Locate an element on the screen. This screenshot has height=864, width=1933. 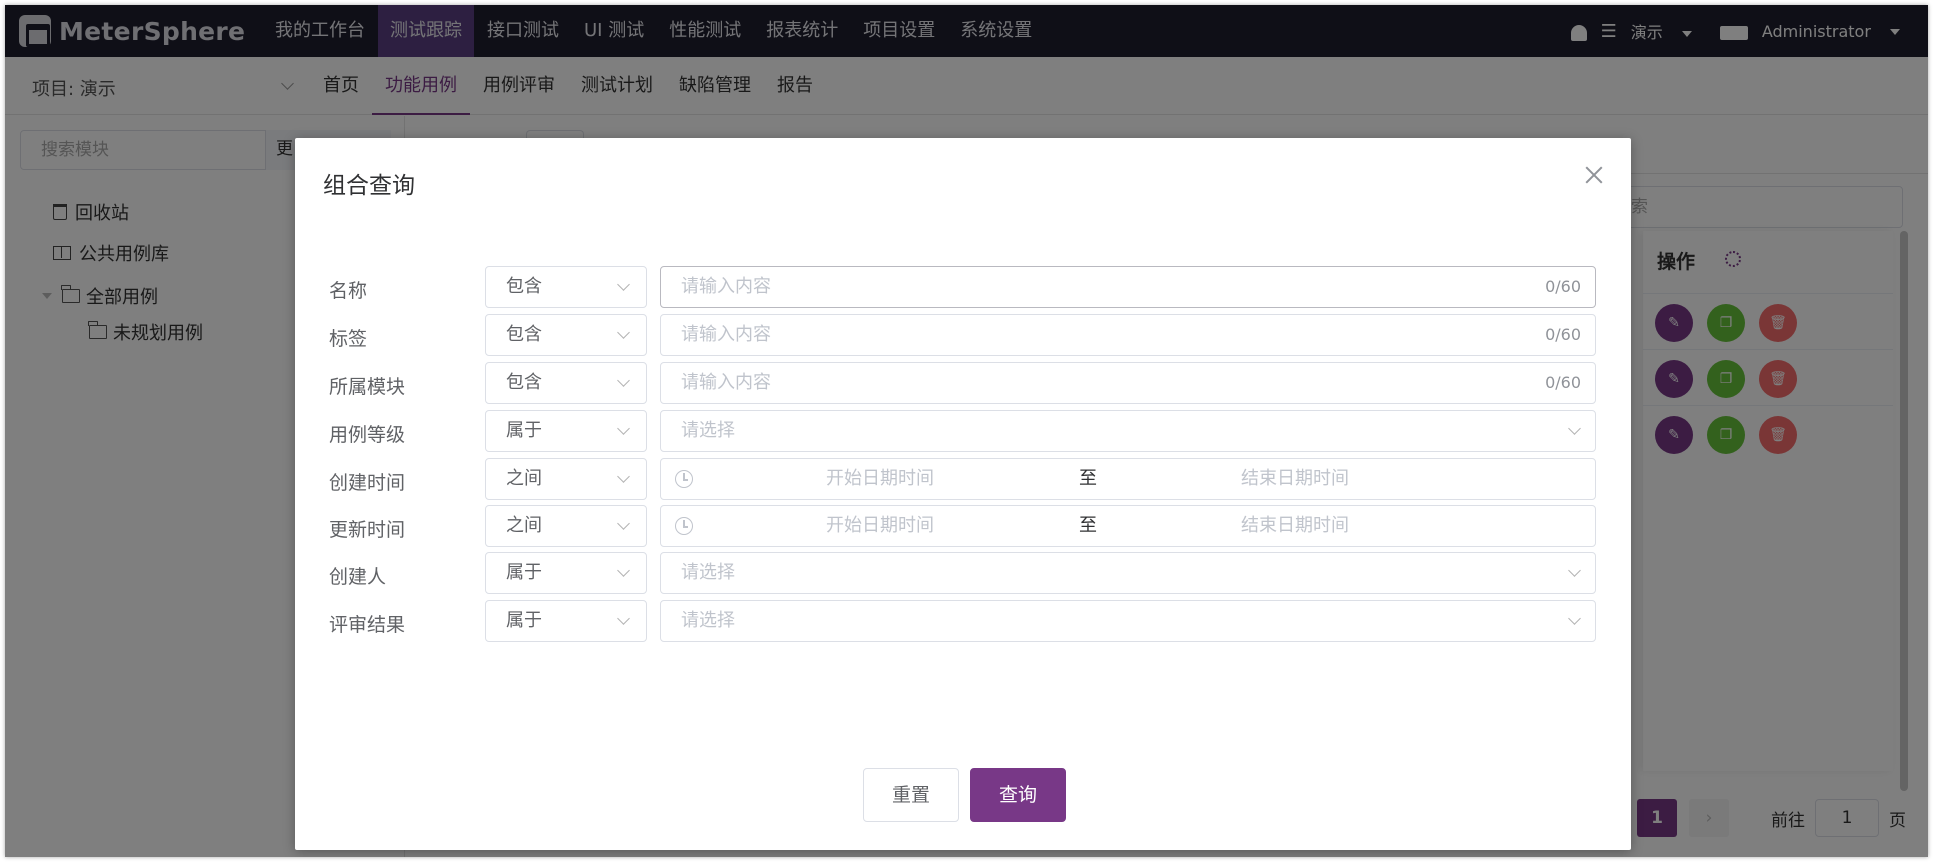
filter-label: 创建时间 is located at coordinates (367, 483).